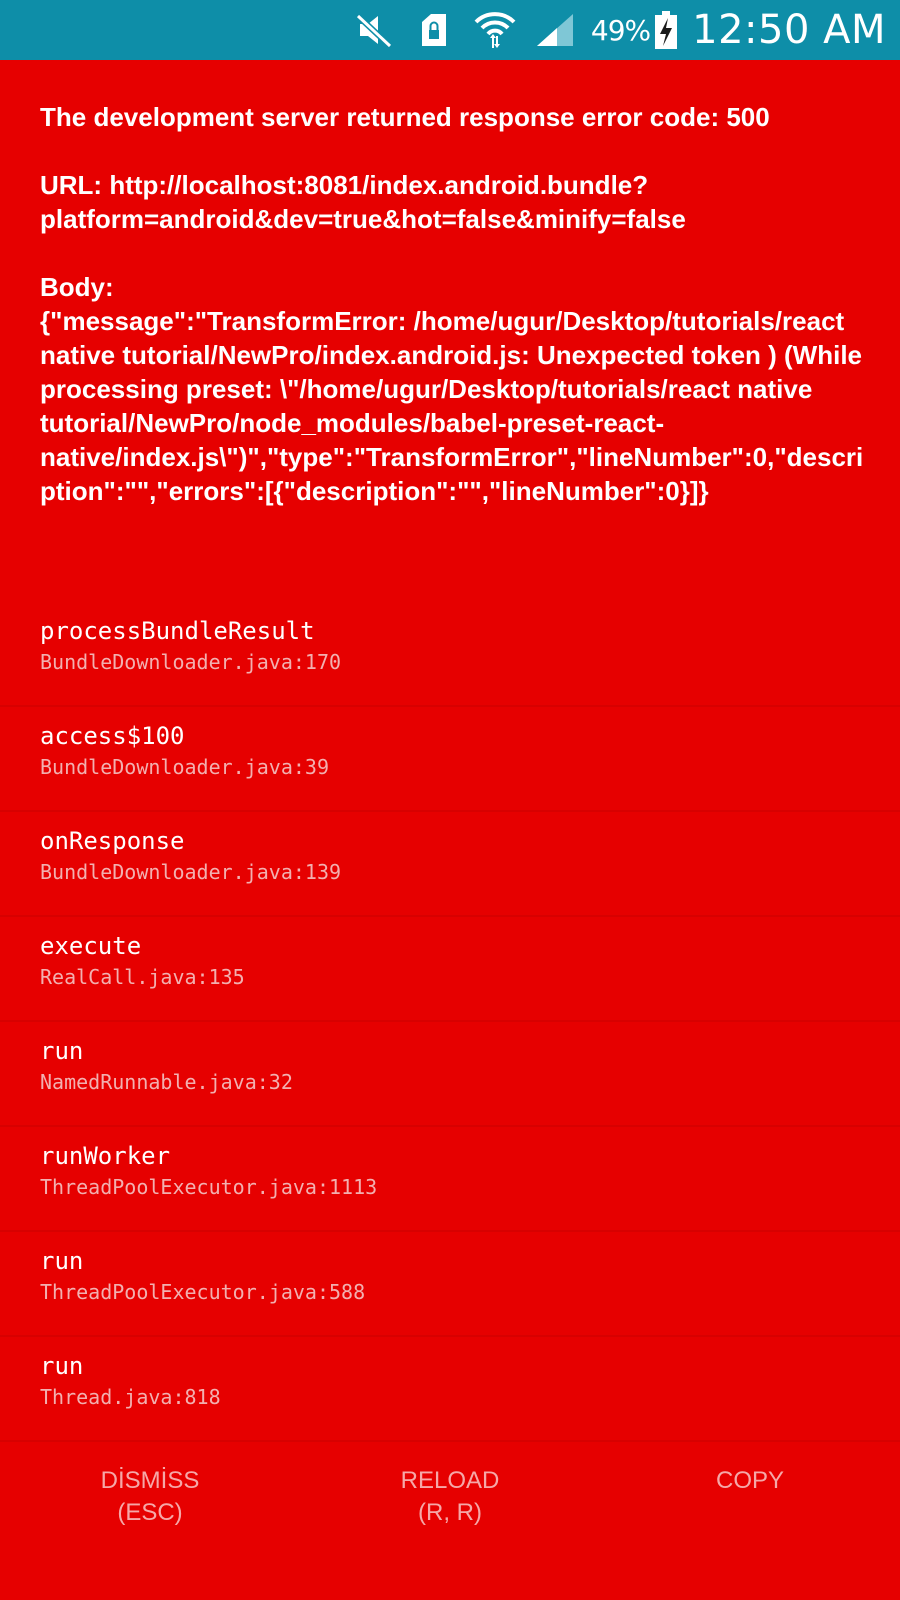 The height and width of the screenshot is (1600, 900). I want to click on reload-label: RELOAD, so click(450, 1480).